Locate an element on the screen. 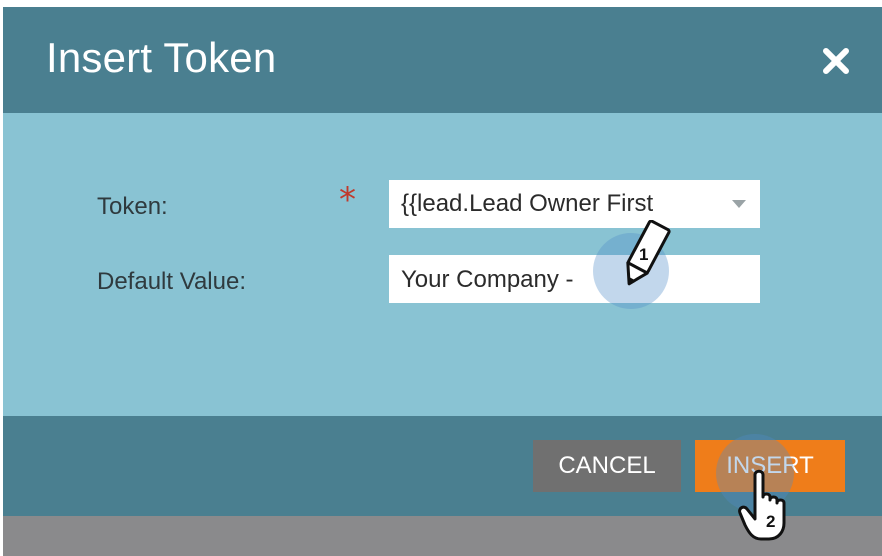 This screenshot has width=882, height=556. step2-number: 2 is located at coordinates (771, 521).